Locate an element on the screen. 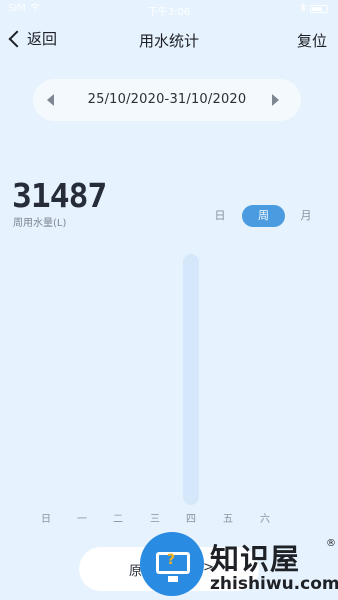 This screenshot has width=338, height=600. total-usage-label: 周用水量(L) is located at coordinates (40, 223).